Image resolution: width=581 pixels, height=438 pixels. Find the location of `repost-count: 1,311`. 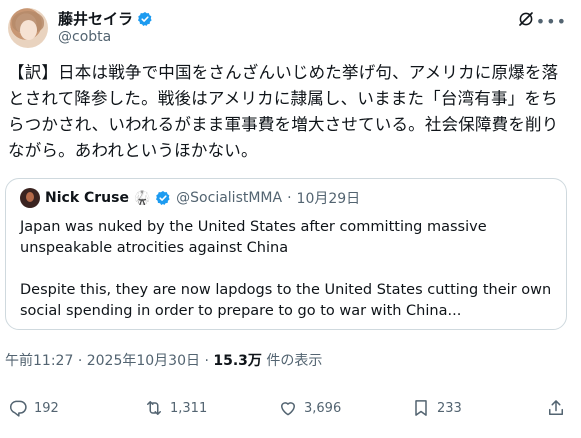

repost-count: 1,311 is located at coordinates (189, 408).